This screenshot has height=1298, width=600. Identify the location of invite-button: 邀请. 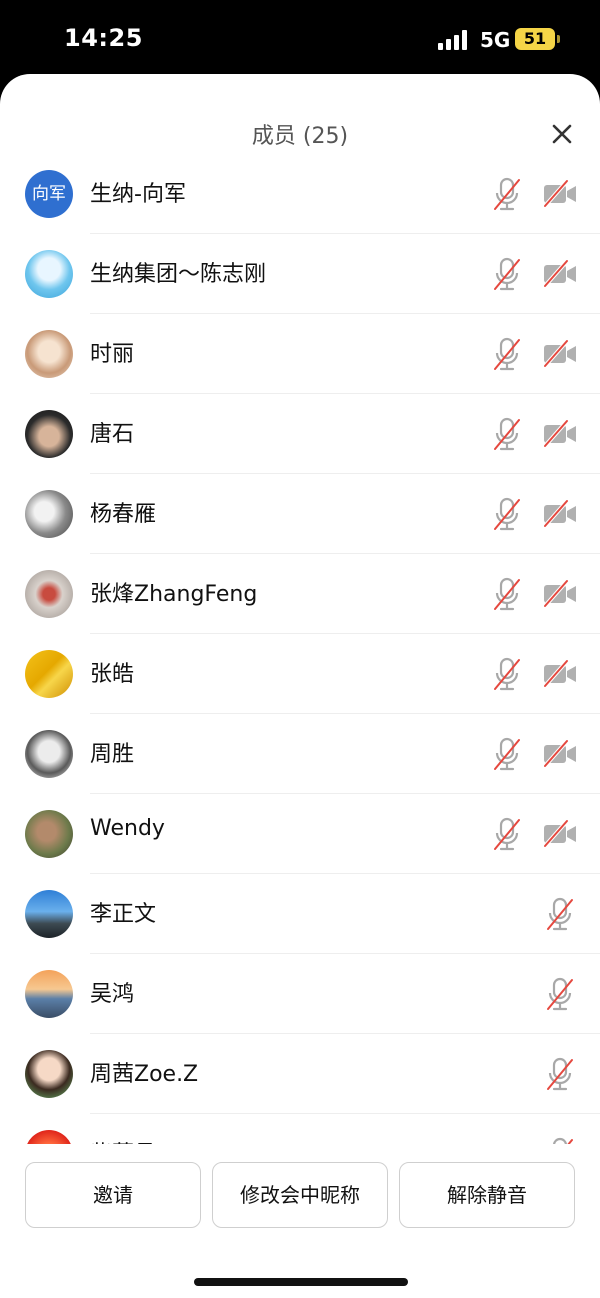
(113, 1195).